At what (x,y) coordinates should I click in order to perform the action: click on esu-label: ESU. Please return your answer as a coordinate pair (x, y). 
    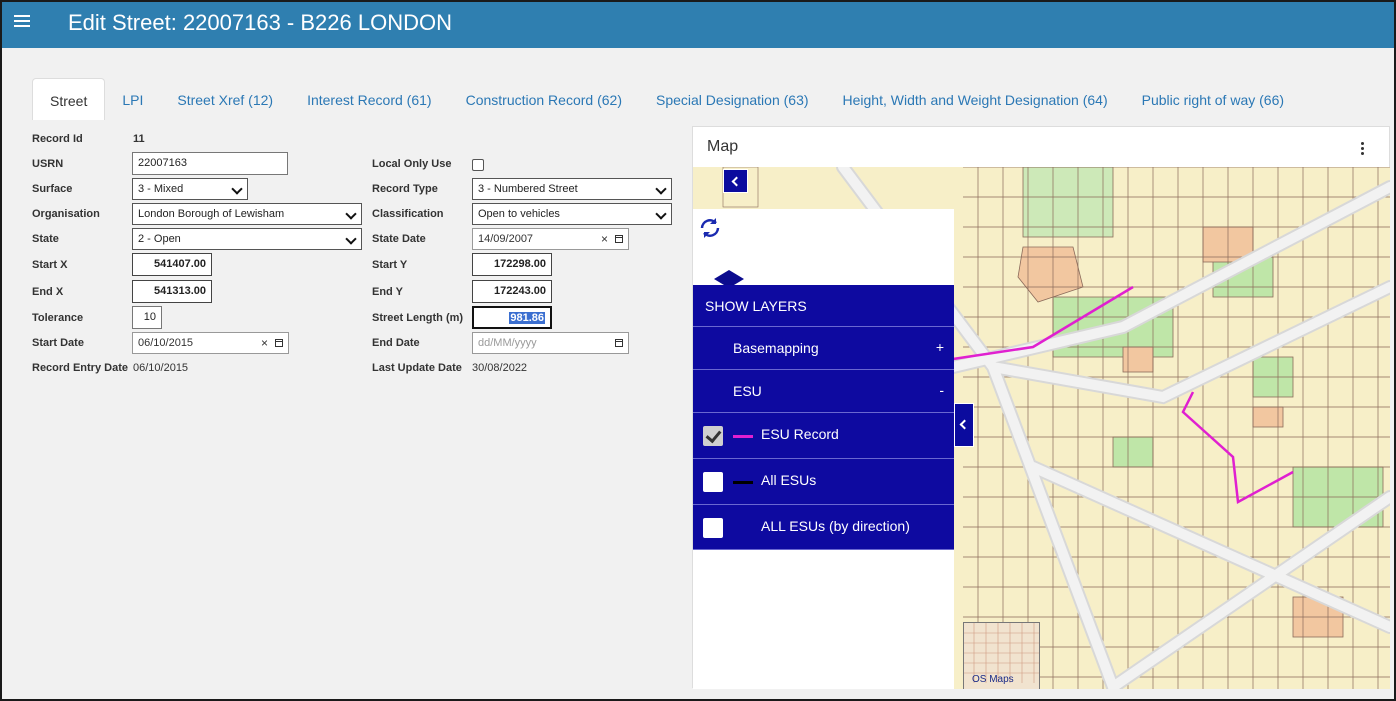
    Looking at the image, I should click on (747, 391).